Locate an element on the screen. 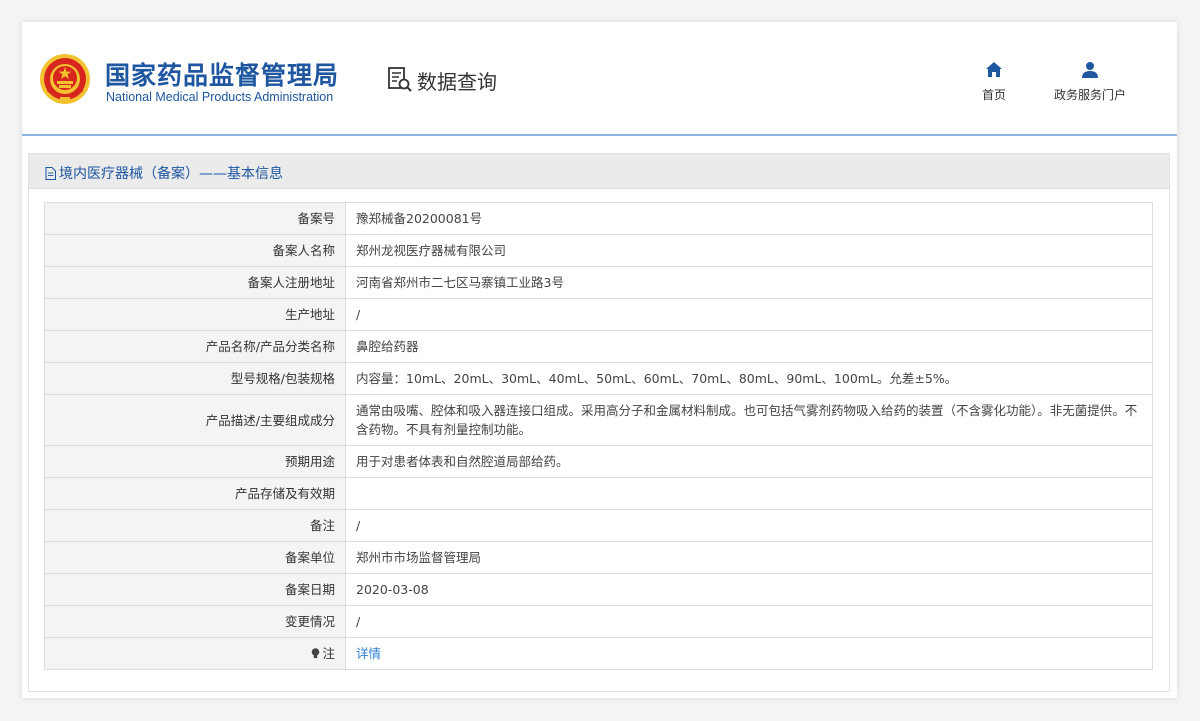 Image resolution: width=1200 pixels, height=721 pixels. field-label: 产品名称/产品分类名称 is located at coordinates (195, 346).